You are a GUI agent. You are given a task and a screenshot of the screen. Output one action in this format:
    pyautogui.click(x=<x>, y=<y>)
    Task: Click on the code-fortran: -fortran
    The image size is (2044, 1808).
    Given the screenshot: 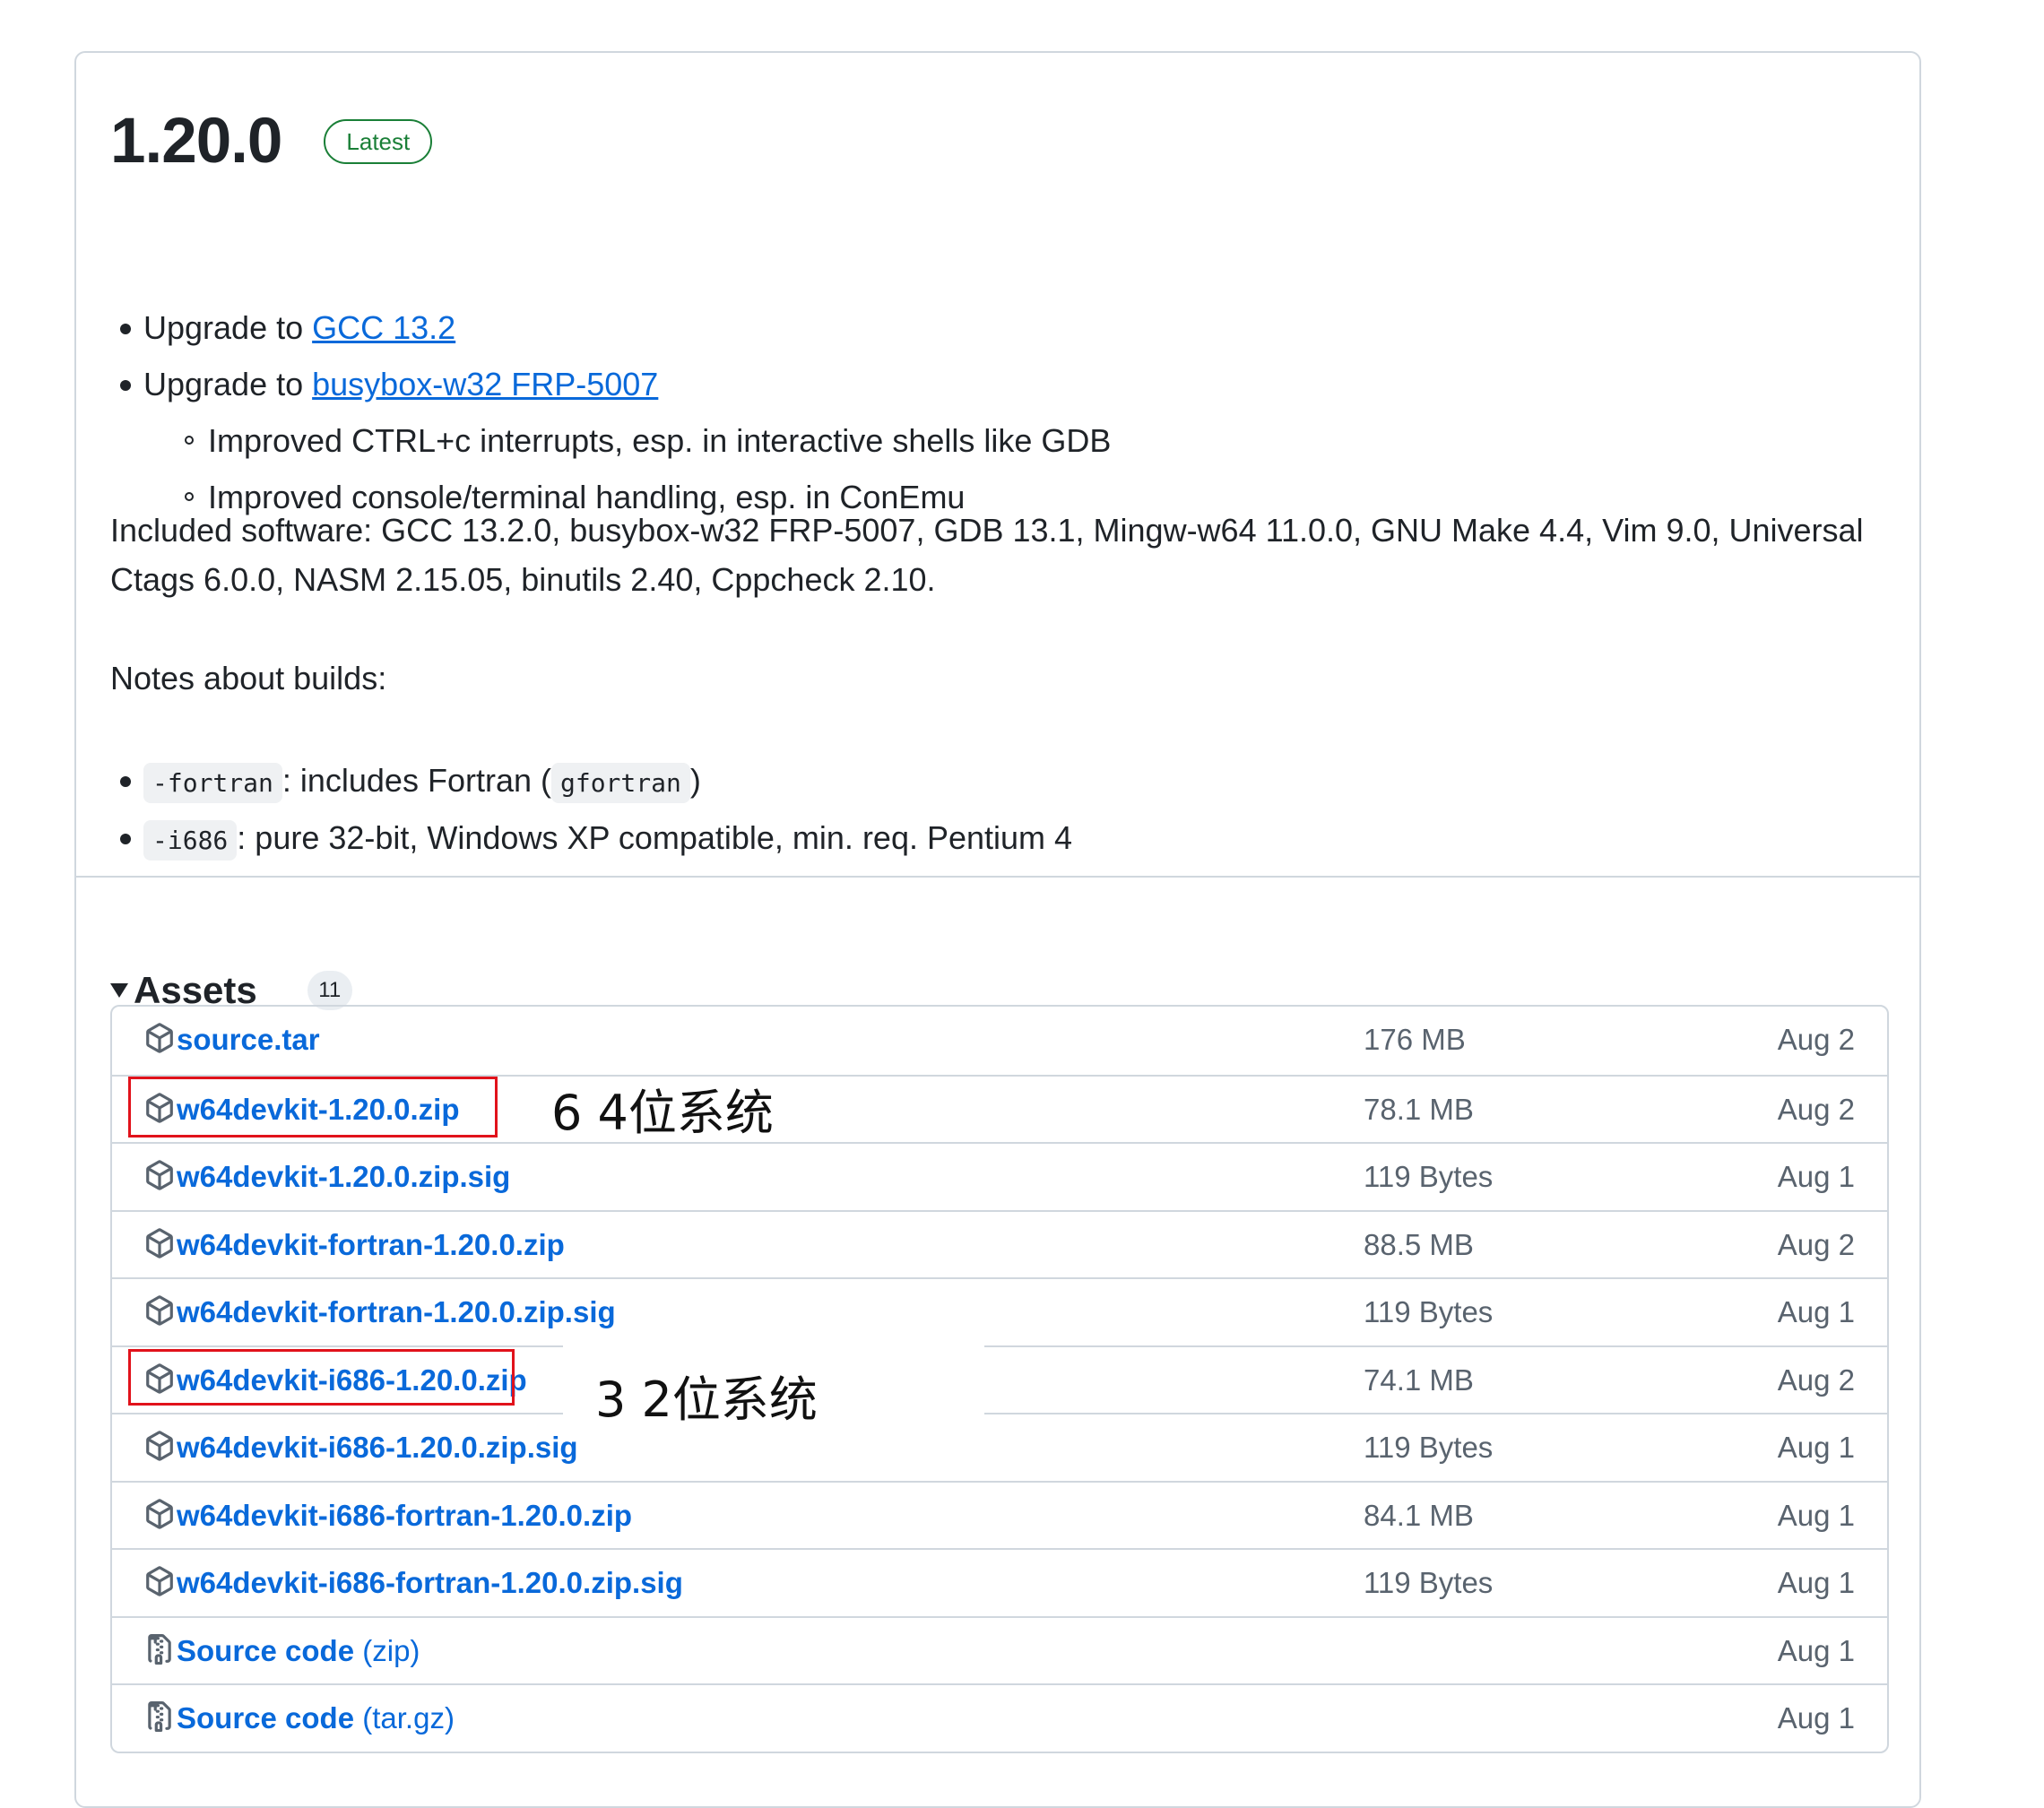 What is the action you would take?
    pyautogui.click(x=212, y=783)
    